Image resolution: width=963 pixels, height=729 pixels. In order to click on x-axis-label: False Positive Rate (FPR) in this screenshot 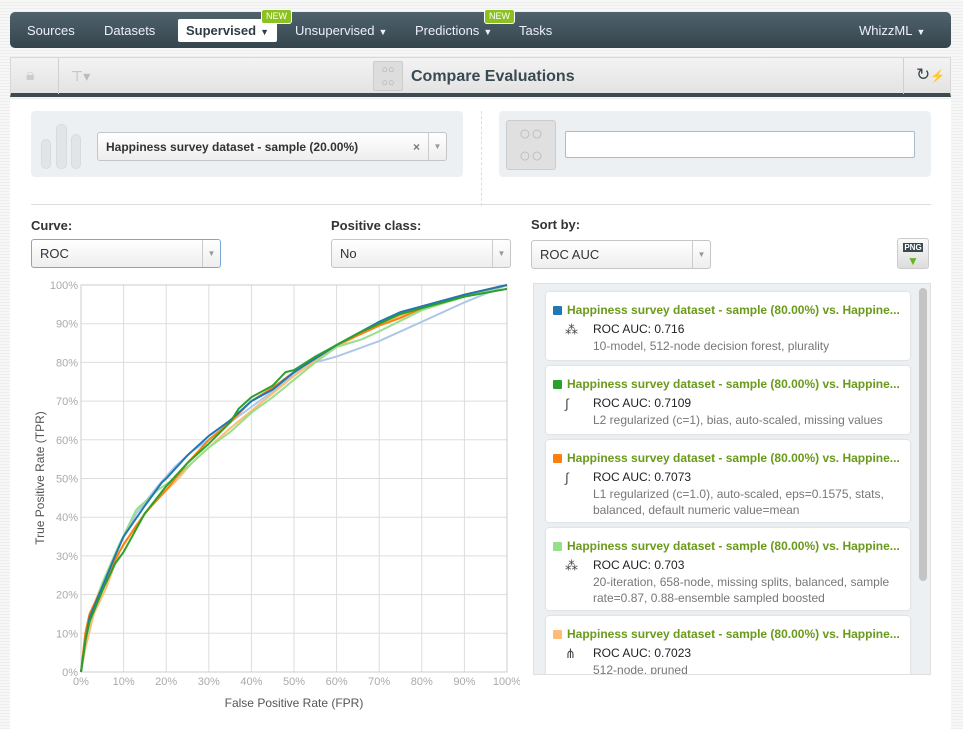, I will do `click(294, 703)`.